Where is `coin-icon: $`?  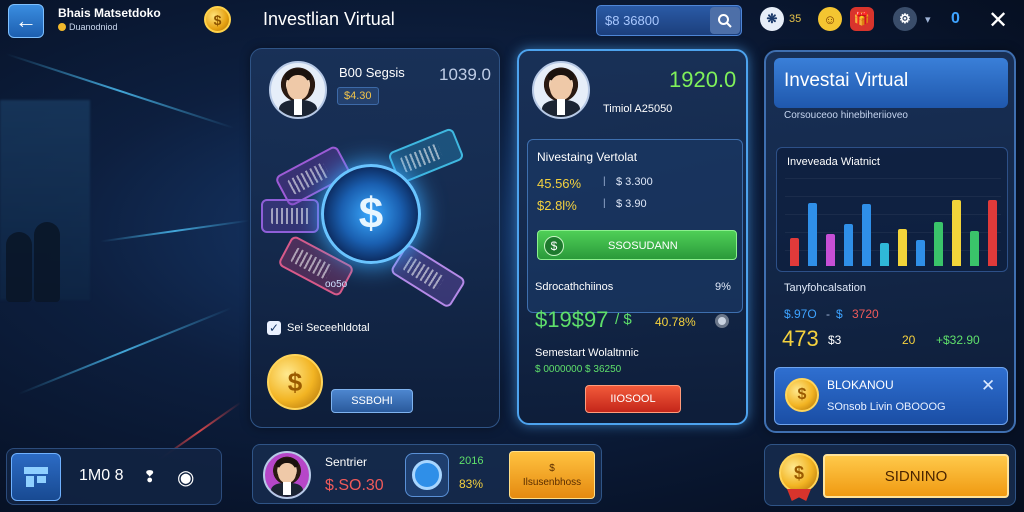
coin-icon: $ is located at coordinates (217, 19).